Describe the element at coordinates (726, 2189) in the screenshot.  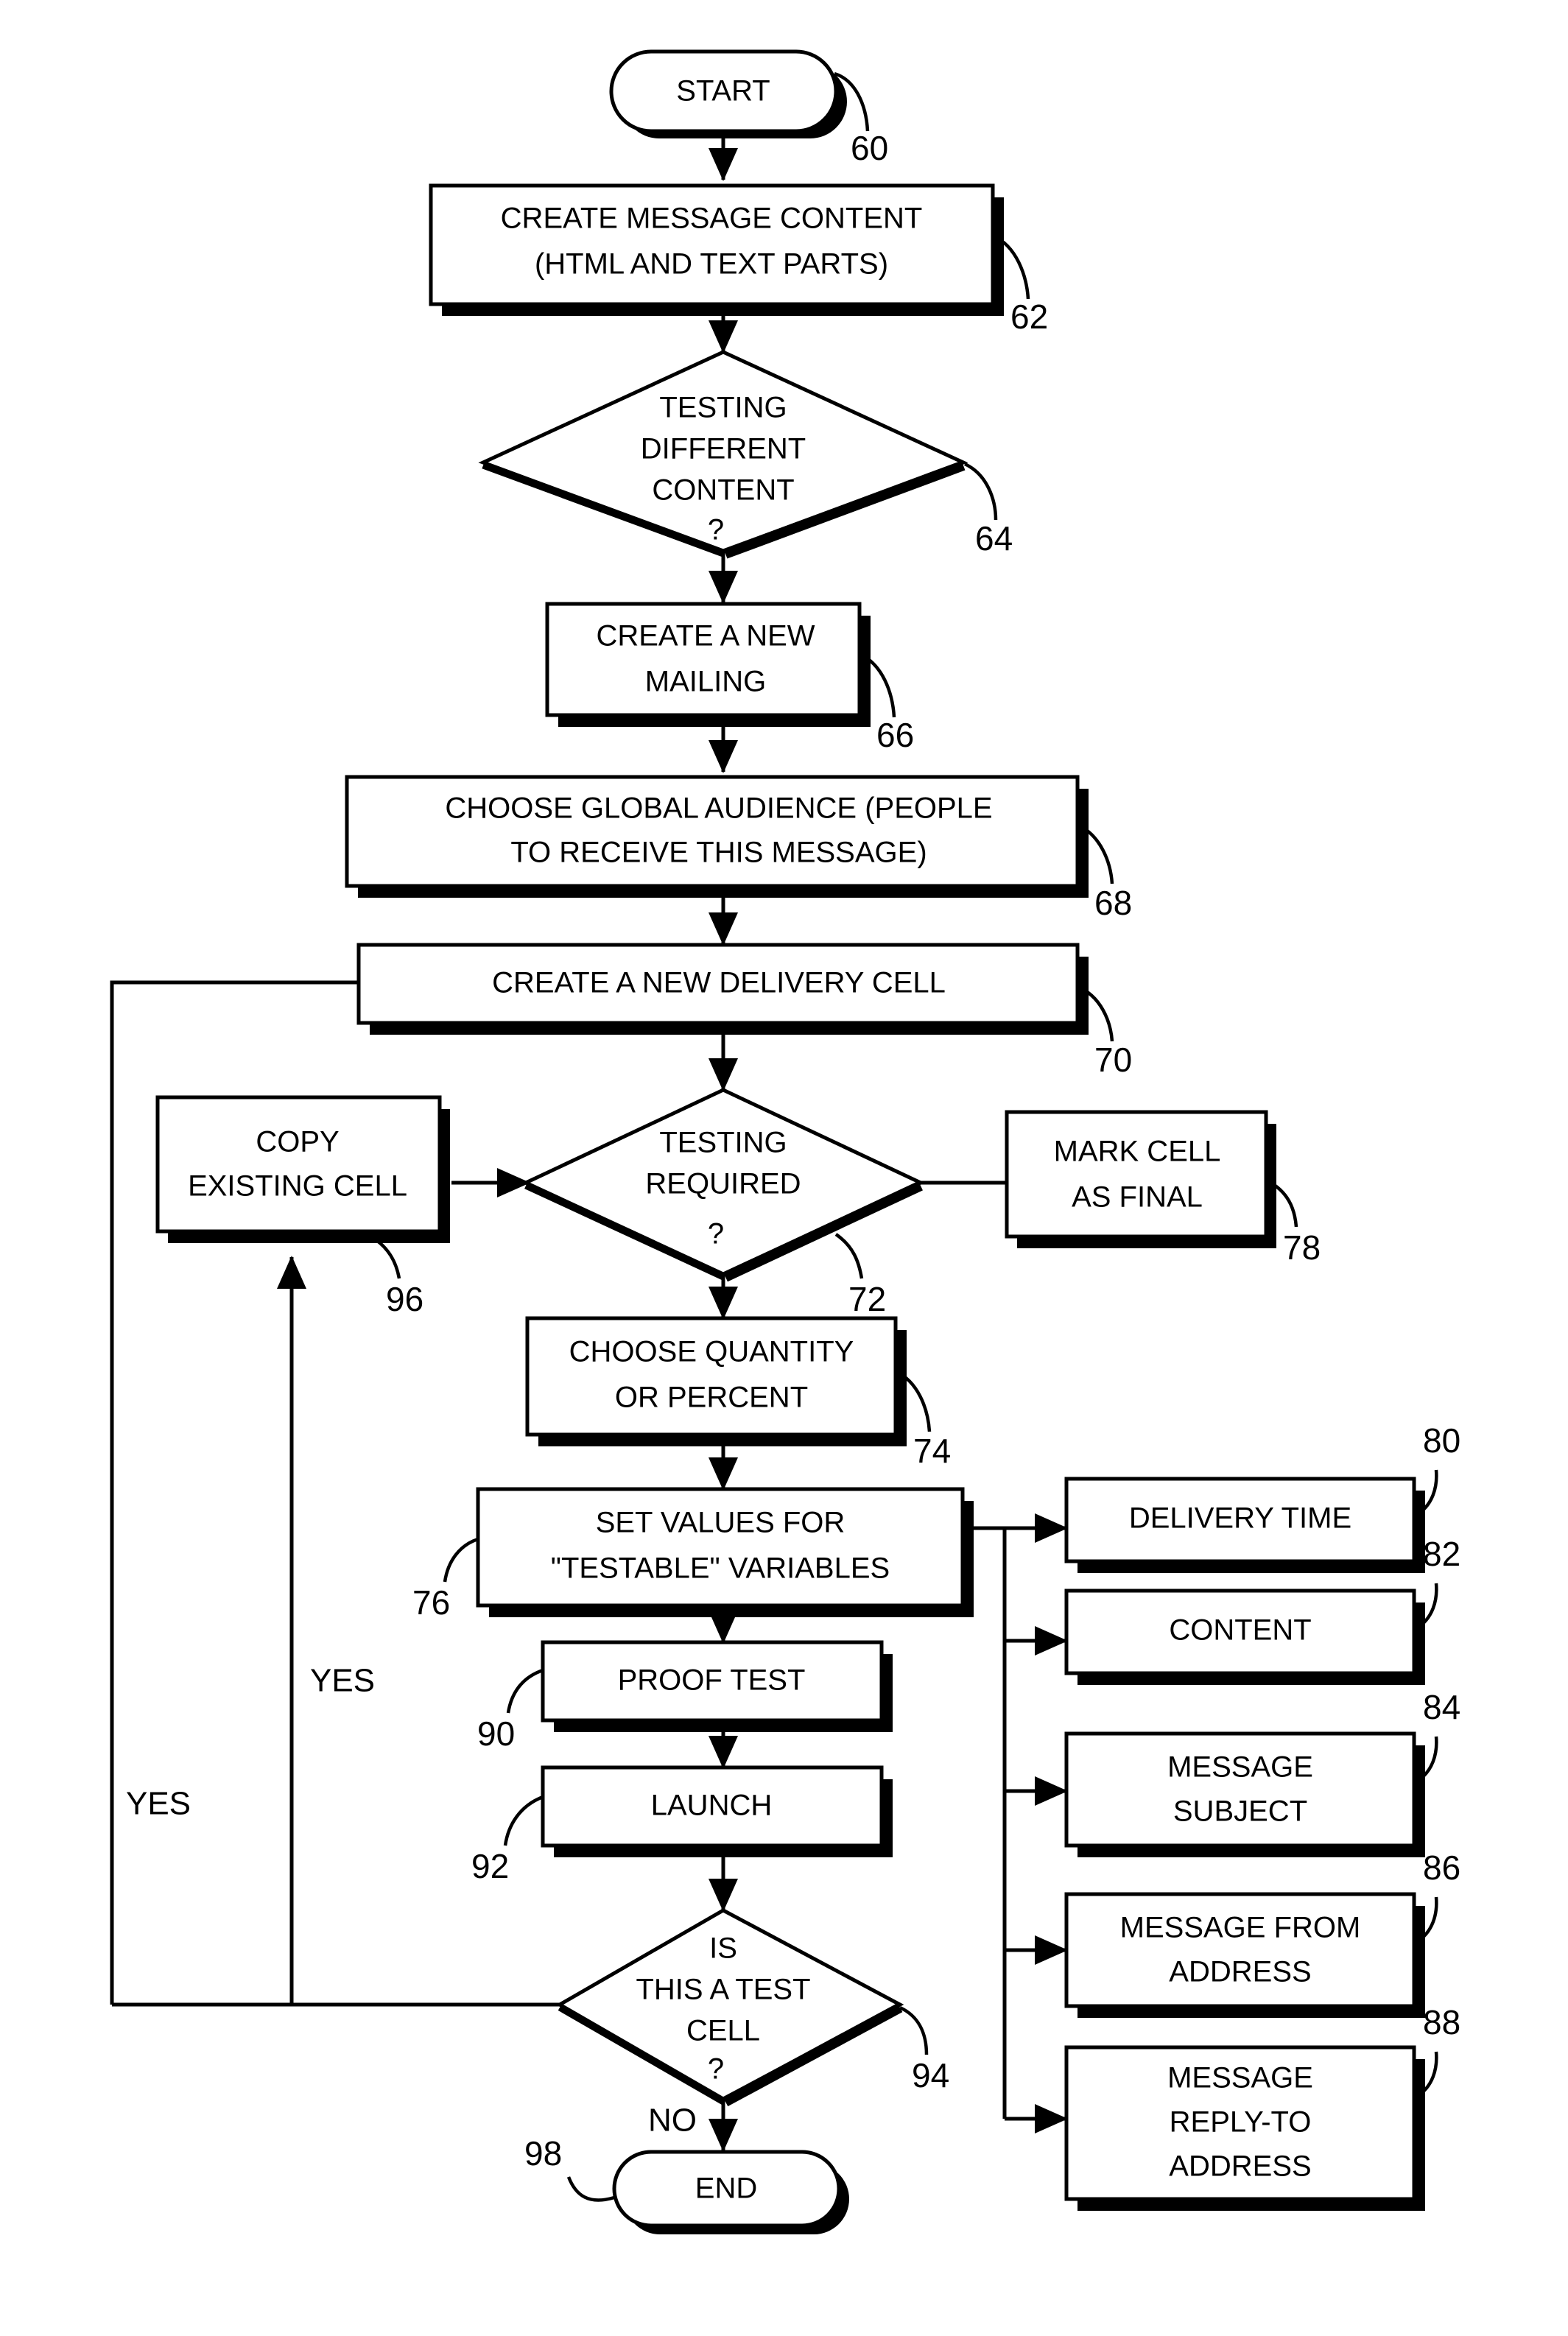
I see `end-label: END` at that location.